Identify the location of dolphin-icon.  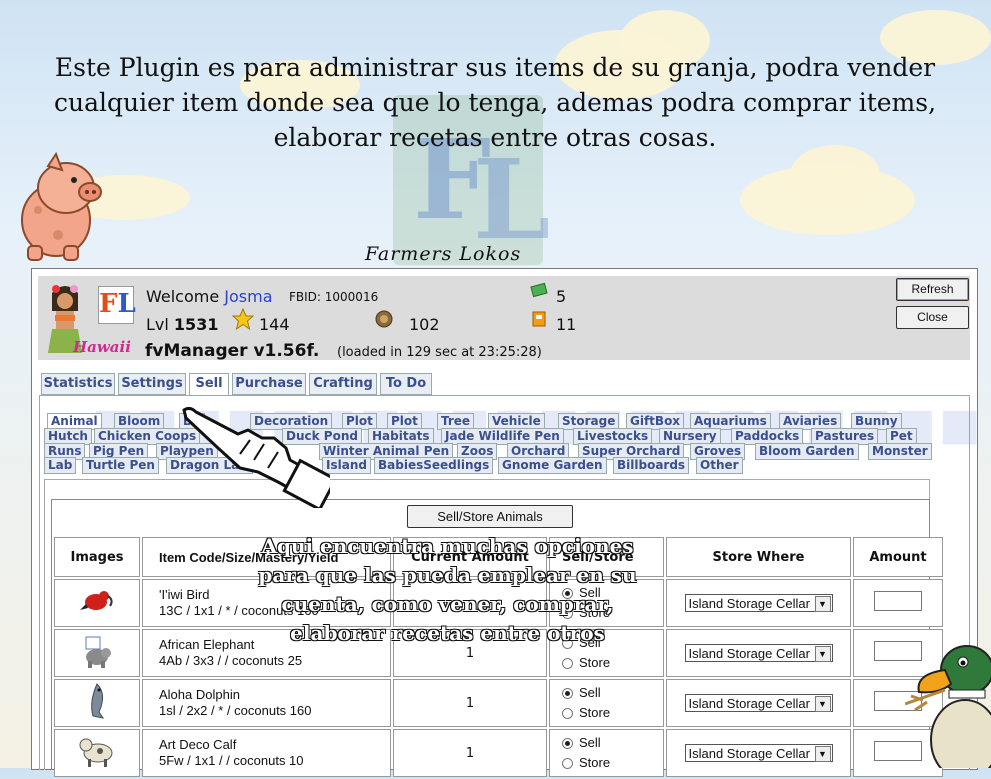
(98, 701).